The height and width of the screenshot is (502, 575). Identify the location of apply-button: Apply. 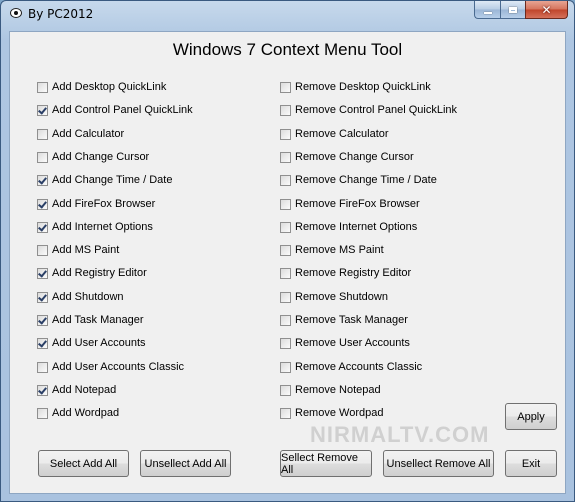
(531, 416).